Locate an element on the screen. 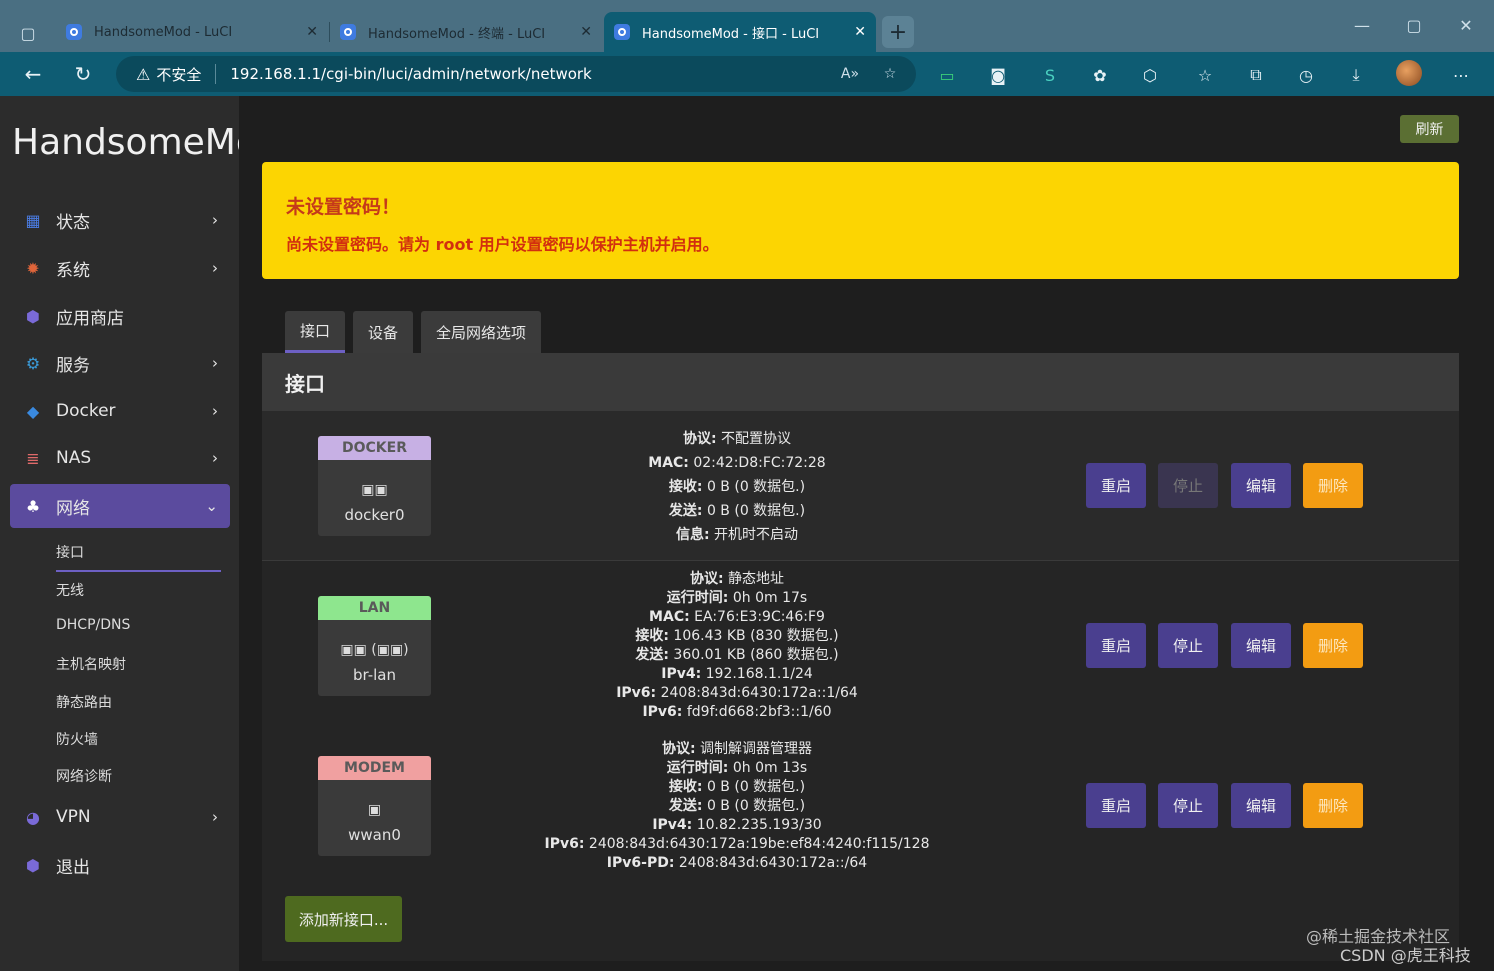  warning-icon: ⚠ is located at coordinates (143, 74).